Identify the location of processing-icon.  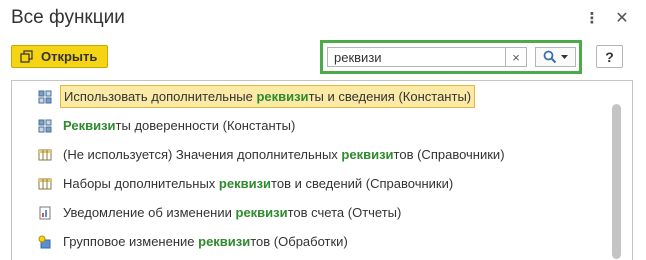
(45, 242).